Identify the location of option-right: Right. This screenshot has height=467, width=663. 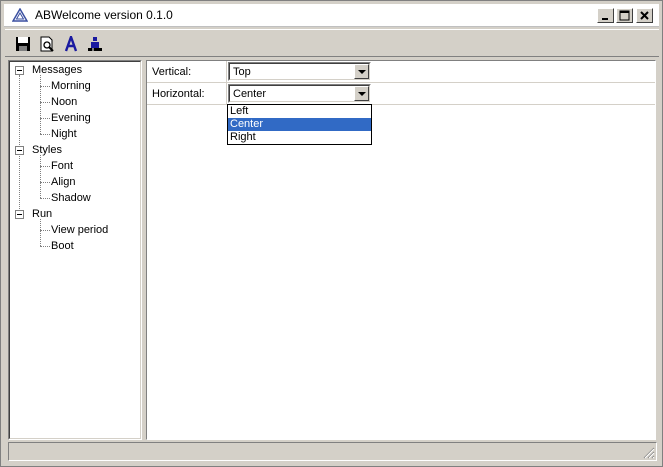
(299, 137).